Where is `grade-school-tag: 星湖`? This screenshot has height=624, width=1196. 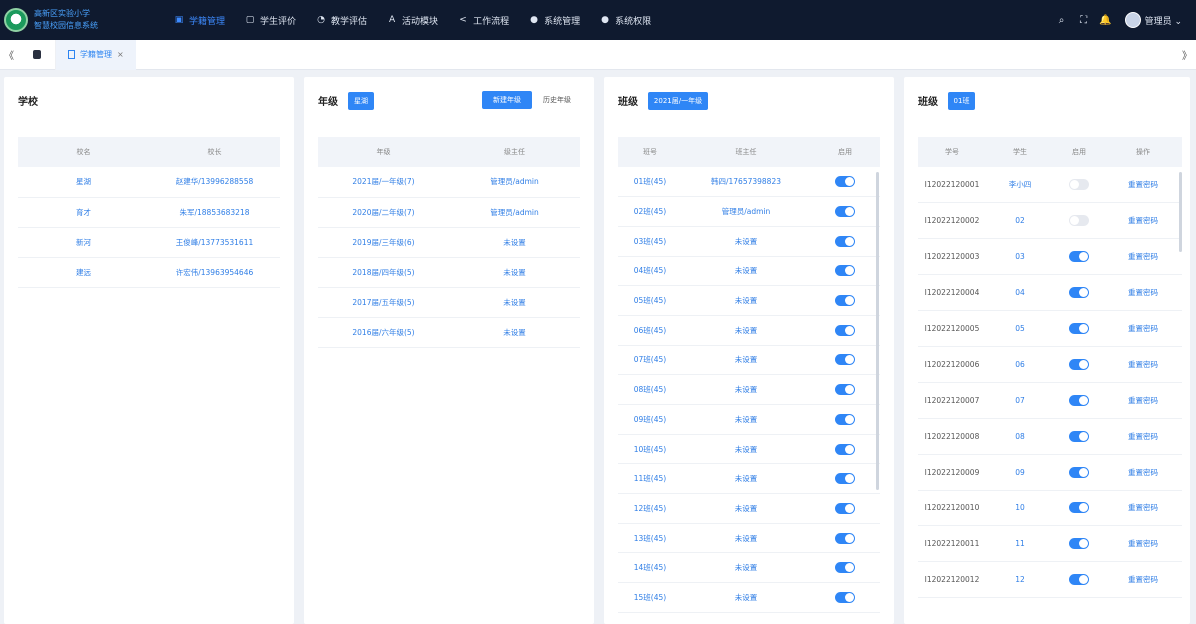
grade-school-tag: 星湖 is located at coordinates (361, 101).